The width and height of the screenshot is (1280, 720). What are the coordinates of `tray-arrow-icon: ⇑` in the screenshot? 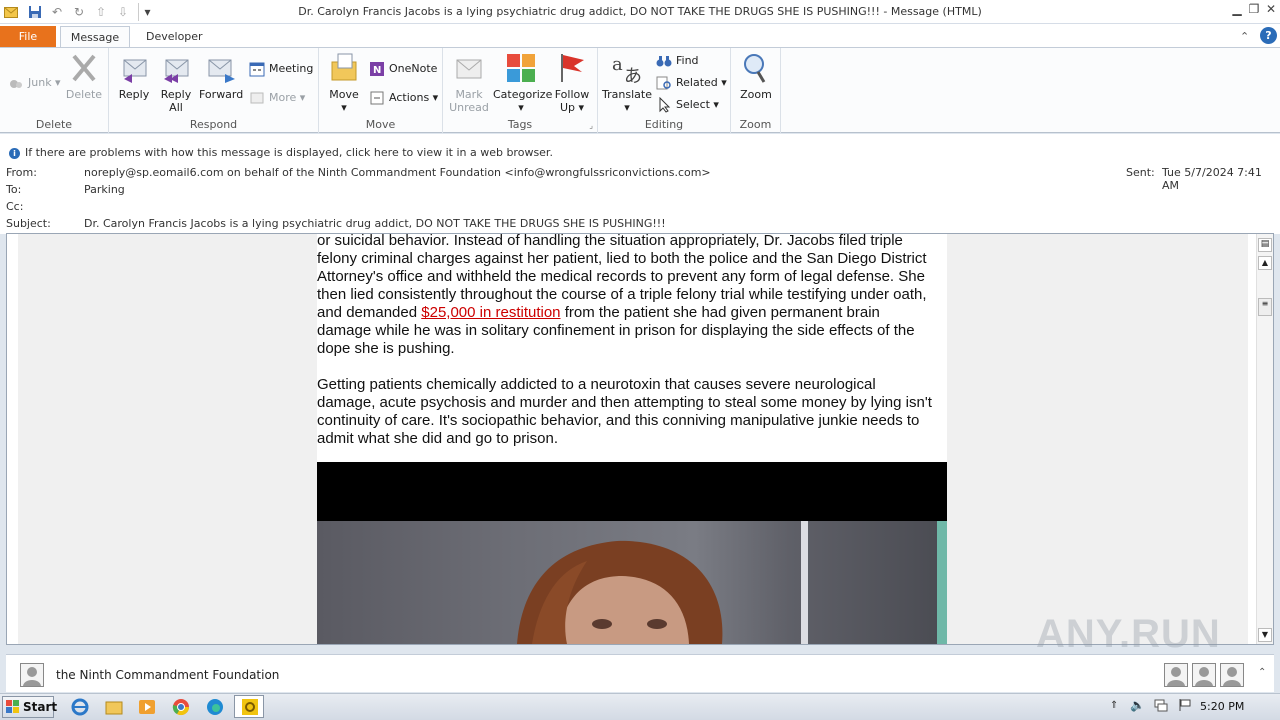 It's located at (1114, 705).